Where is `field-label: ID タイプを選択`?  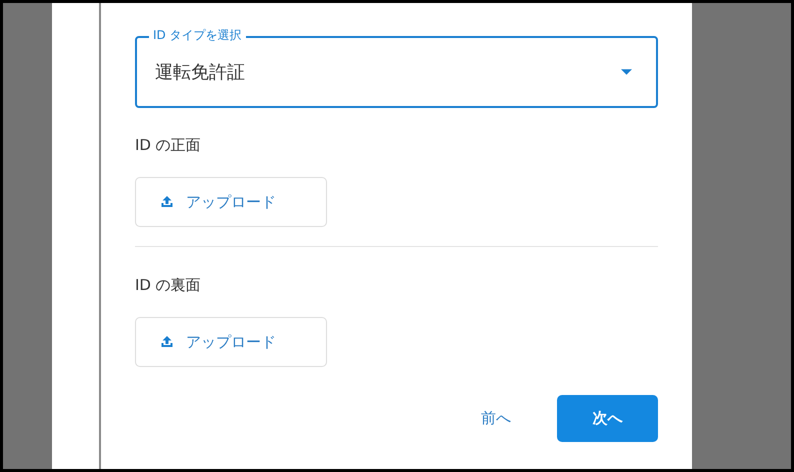
field-label: ID タイプを選択 is located at coordinates (197, 35).